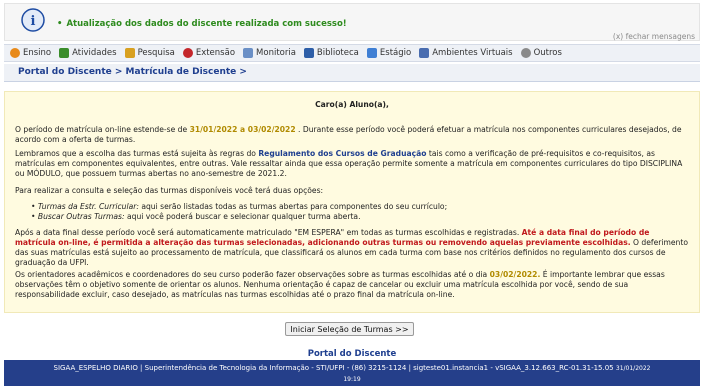 This screenshot has height=391, width=704. Describe the element at coordinates (331, 53) in the screenshot. I see `menu-item-biblioteca: Biblioteca` at that location.